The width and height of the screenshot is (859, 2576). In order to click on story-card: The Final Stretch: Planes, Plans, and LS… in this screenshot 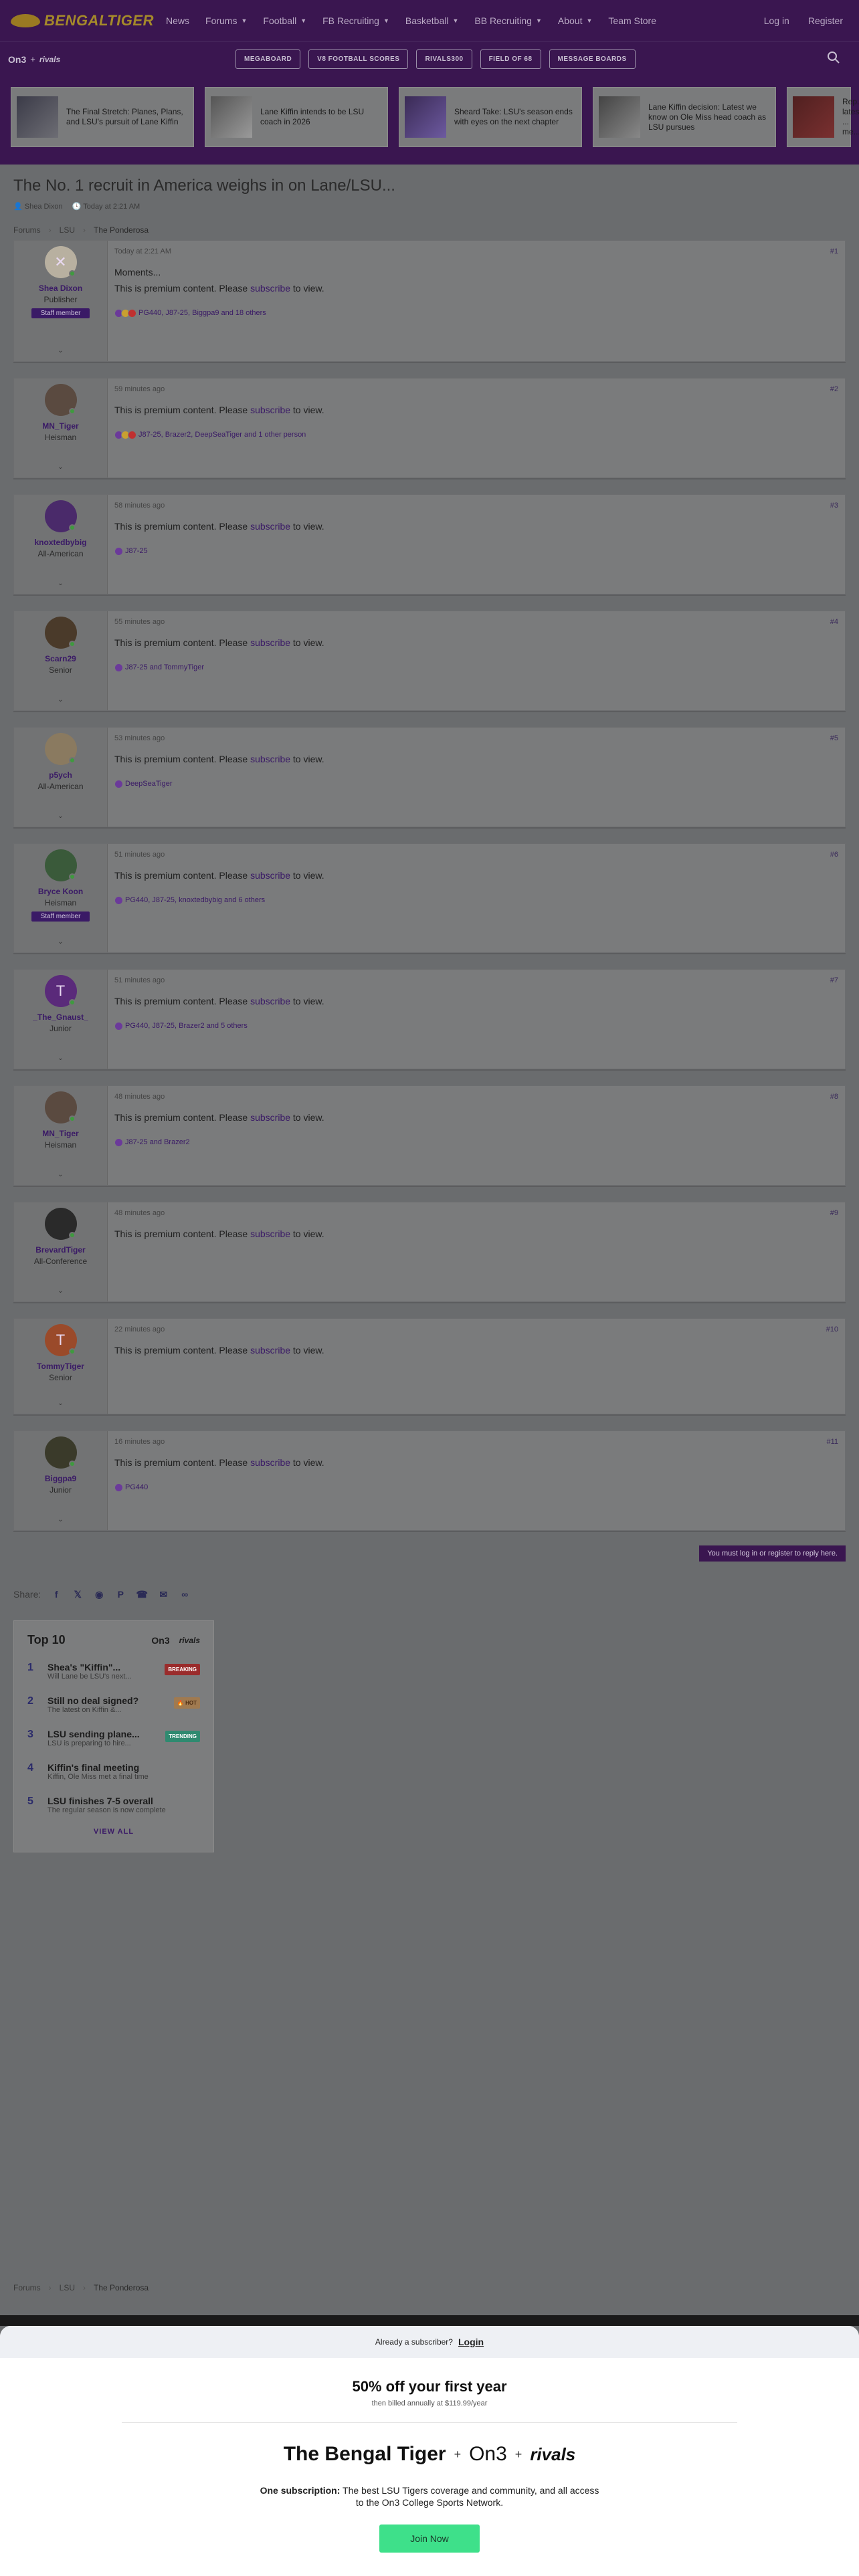, I will do `click(102, 117)`.